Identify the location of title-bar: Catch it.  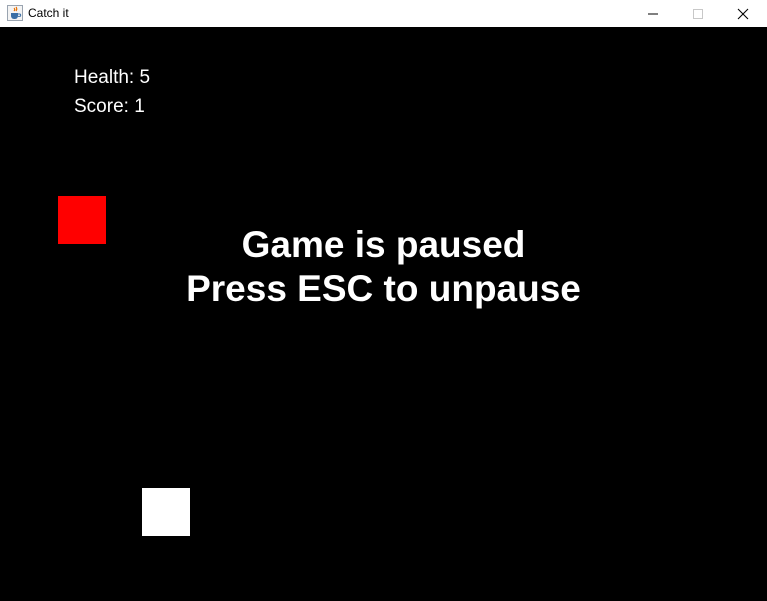
(383, 13).